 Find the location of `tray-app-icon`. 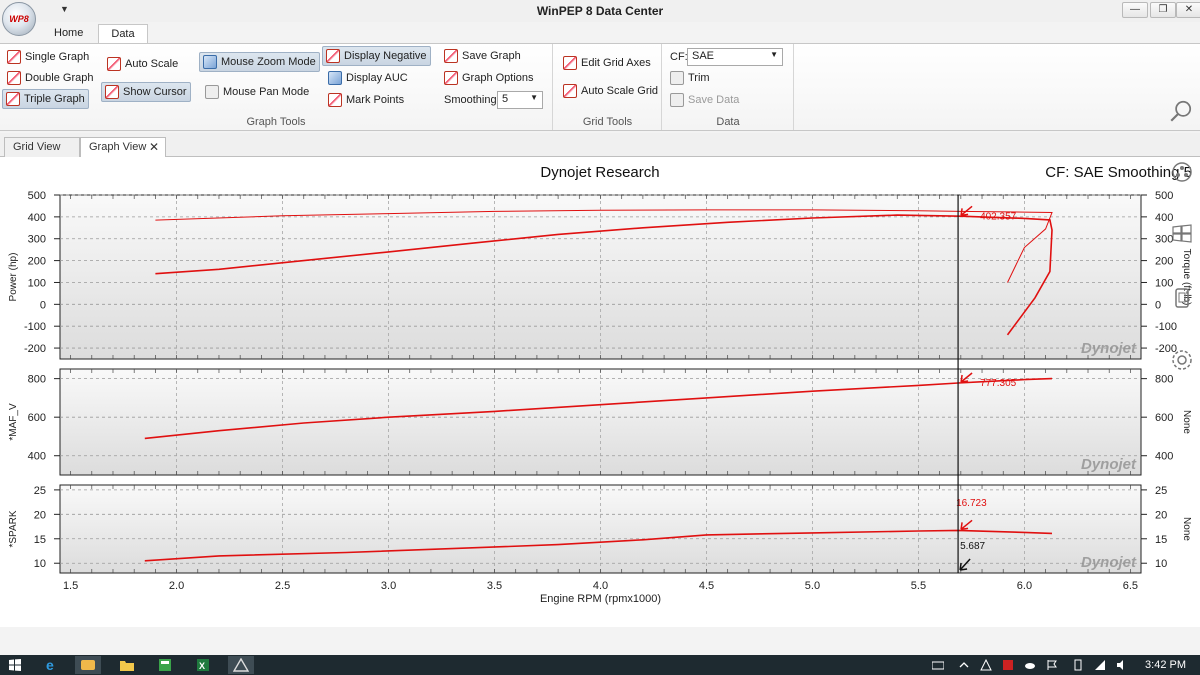

tray-app-icon is located at coordinates (986, 665).